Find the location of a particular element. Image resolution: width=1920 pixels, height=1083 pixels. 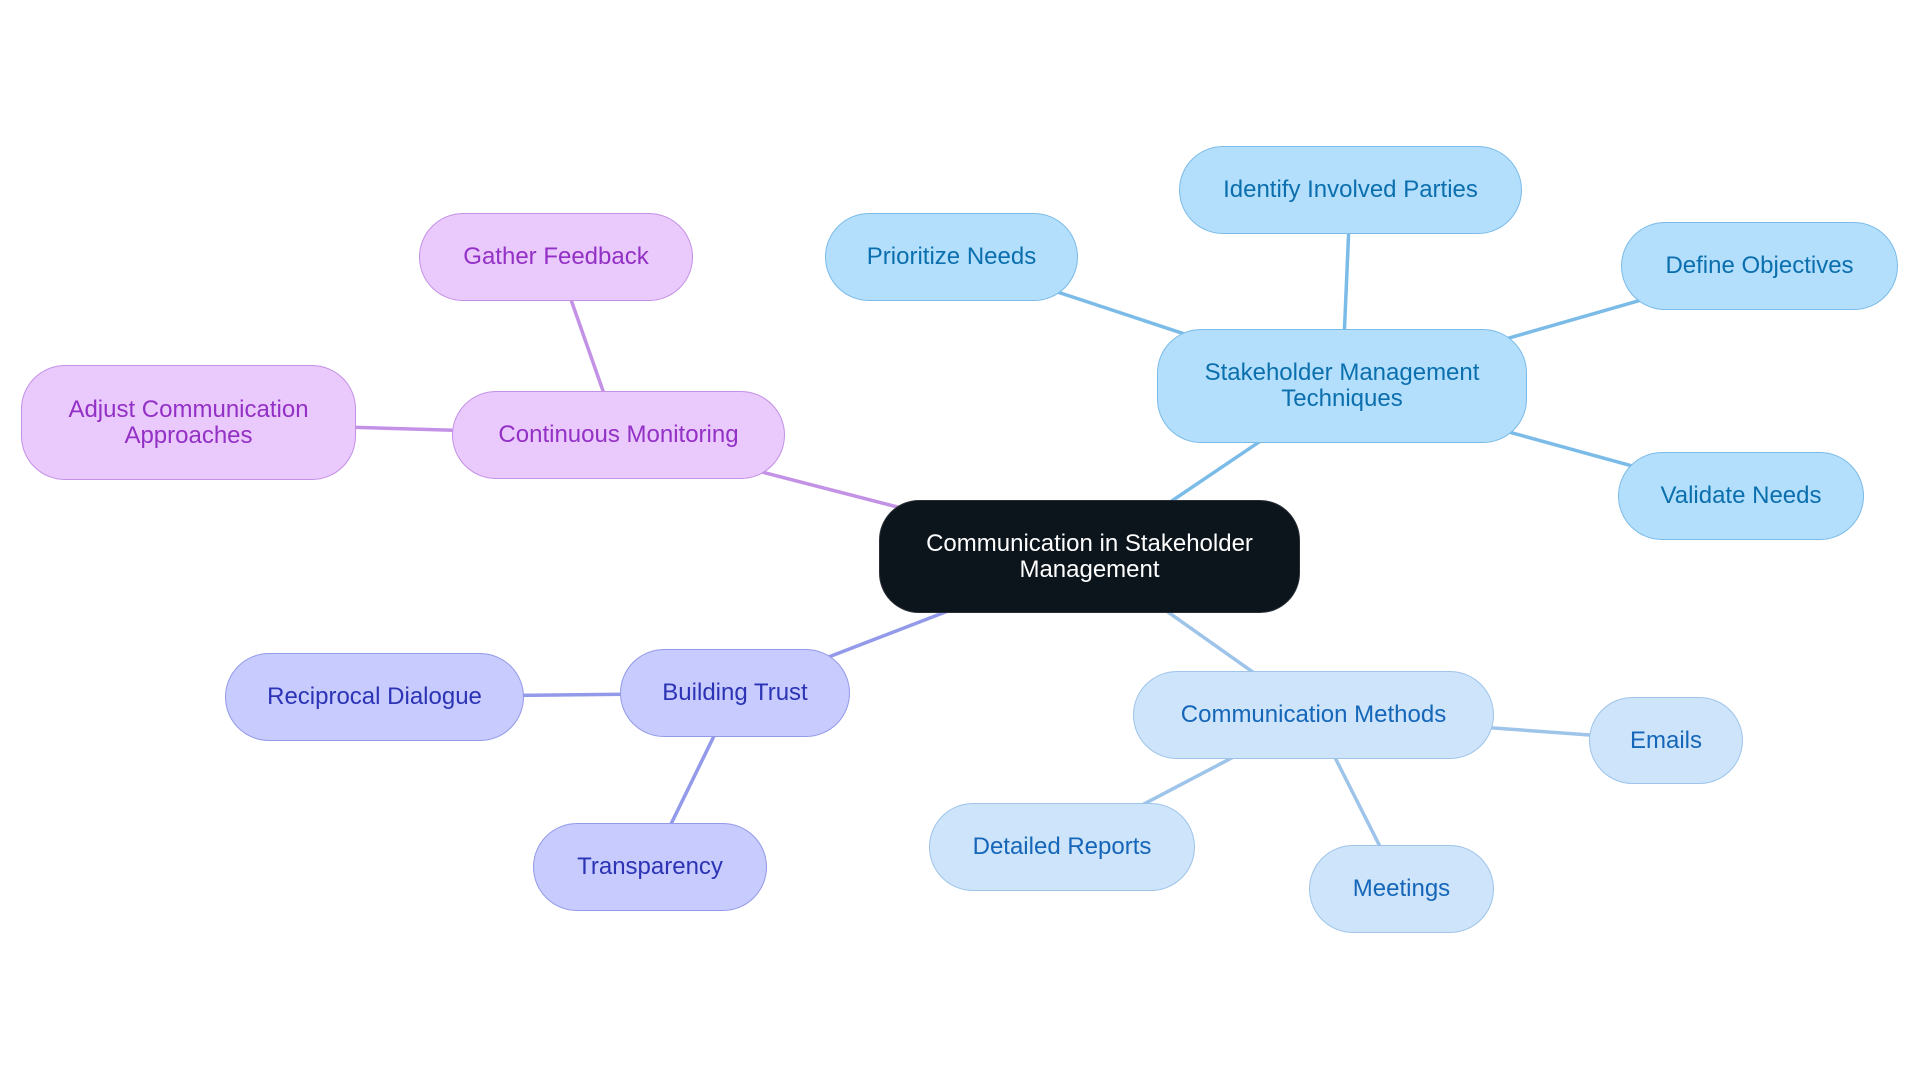

branch-node-trust: Building Trust is located at coordinates (735, 693).